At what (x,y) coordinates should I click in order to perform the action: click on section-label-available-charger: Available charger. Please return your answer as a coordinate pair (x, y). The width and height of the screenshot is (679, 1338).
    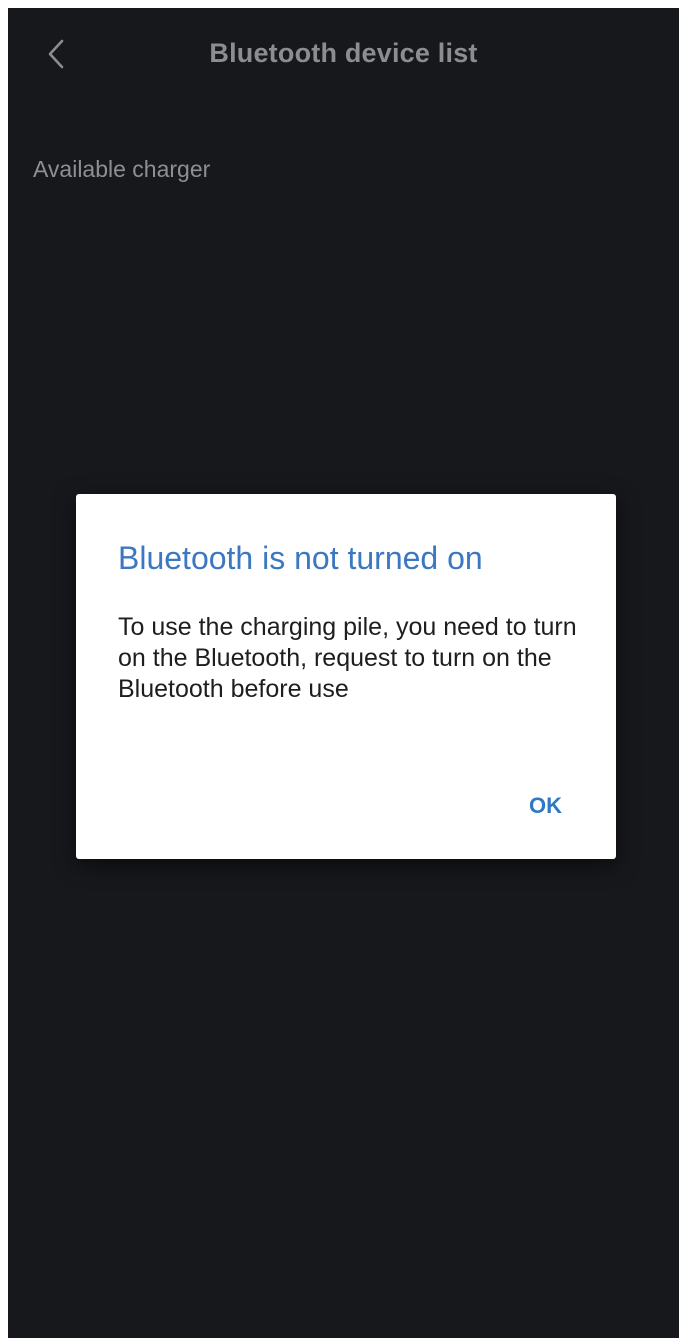
    Looking at the image, I should click on (122, 169).